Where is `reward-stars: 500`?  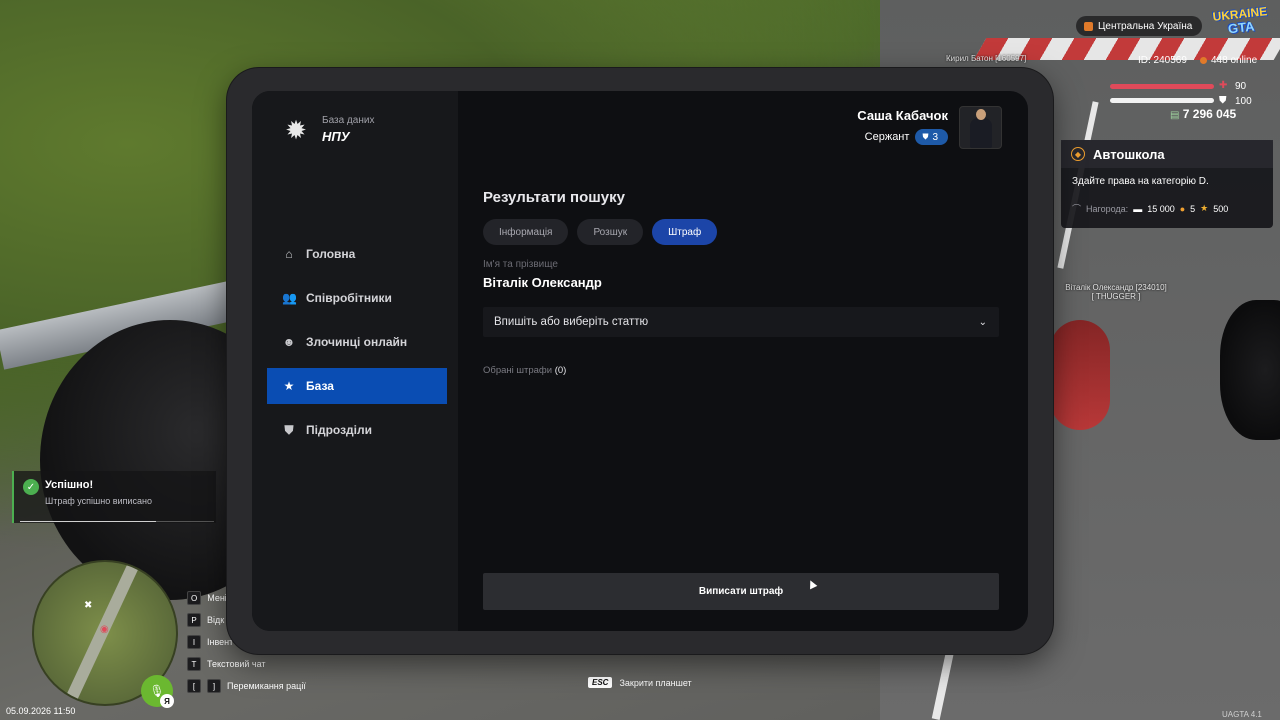 reward-stars: 500 is located at coordinates (1221, 208).